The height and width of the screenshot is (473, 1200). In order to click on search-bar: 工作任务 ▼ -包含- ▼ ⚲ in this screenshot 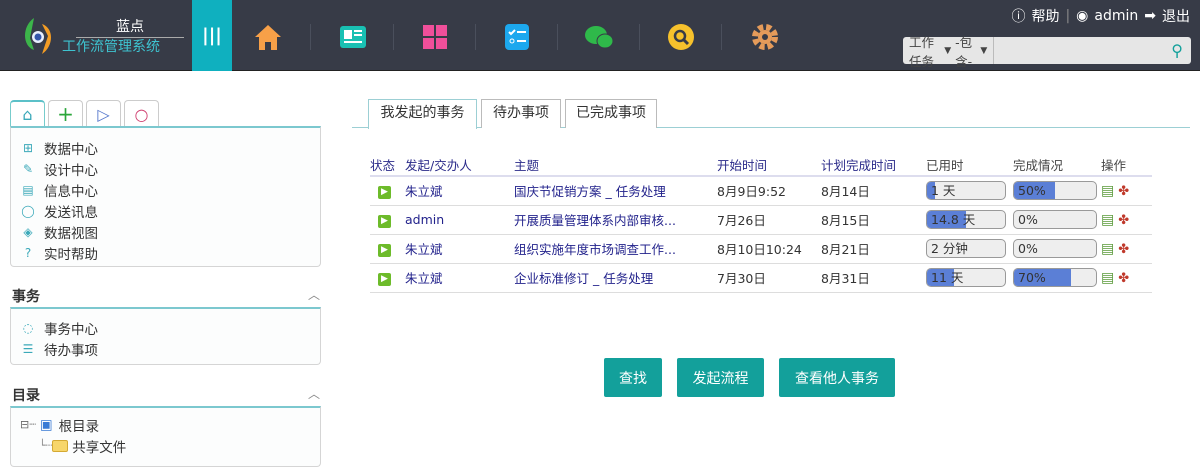, I will do `click(1047, 52)`.